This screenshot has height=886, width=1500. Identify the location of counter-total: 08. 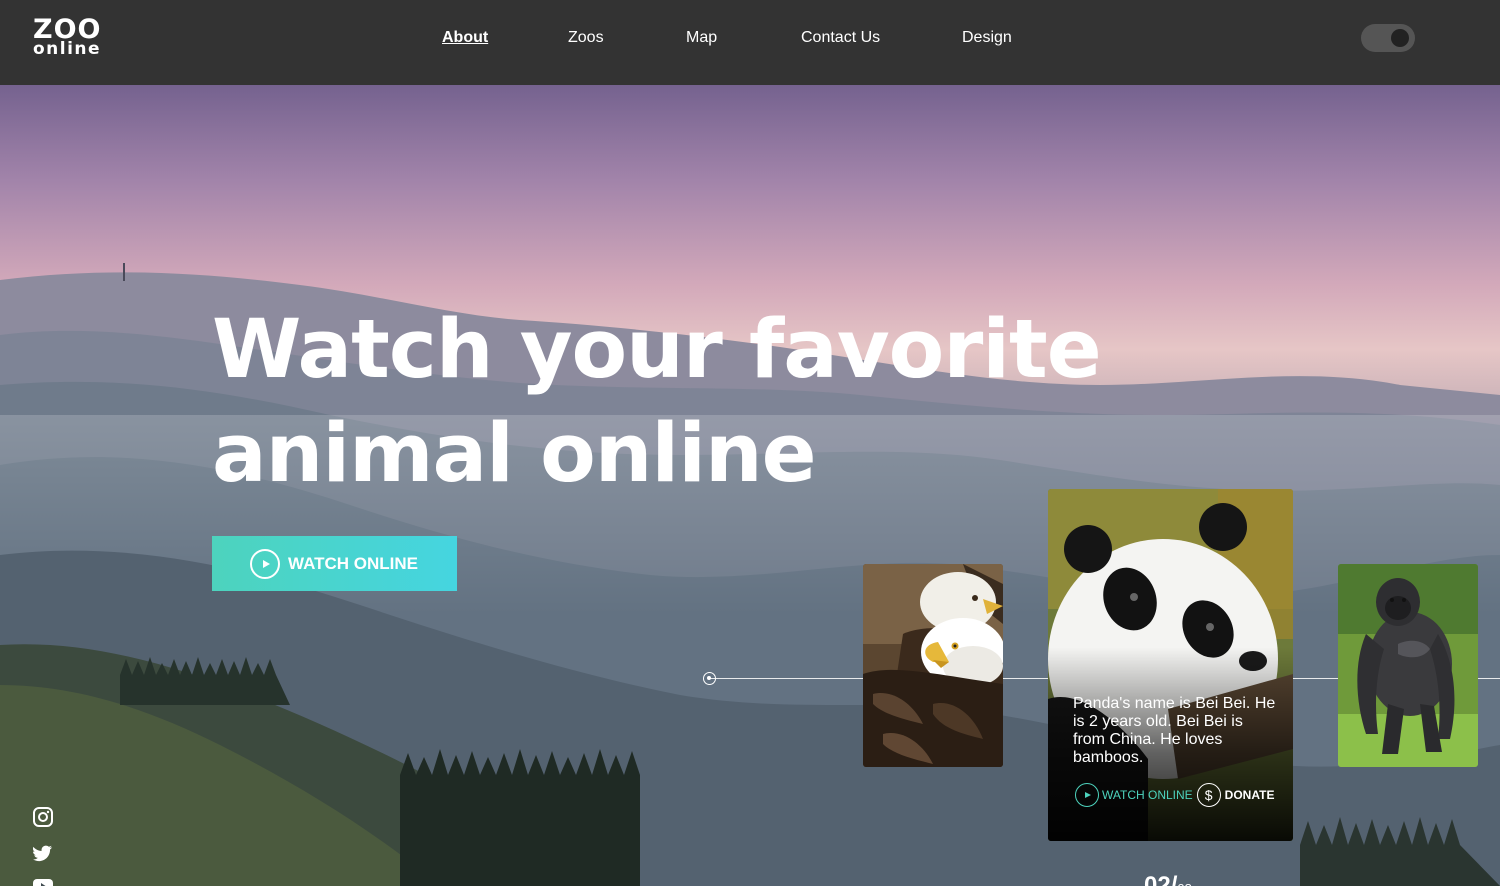
(1184, 883).